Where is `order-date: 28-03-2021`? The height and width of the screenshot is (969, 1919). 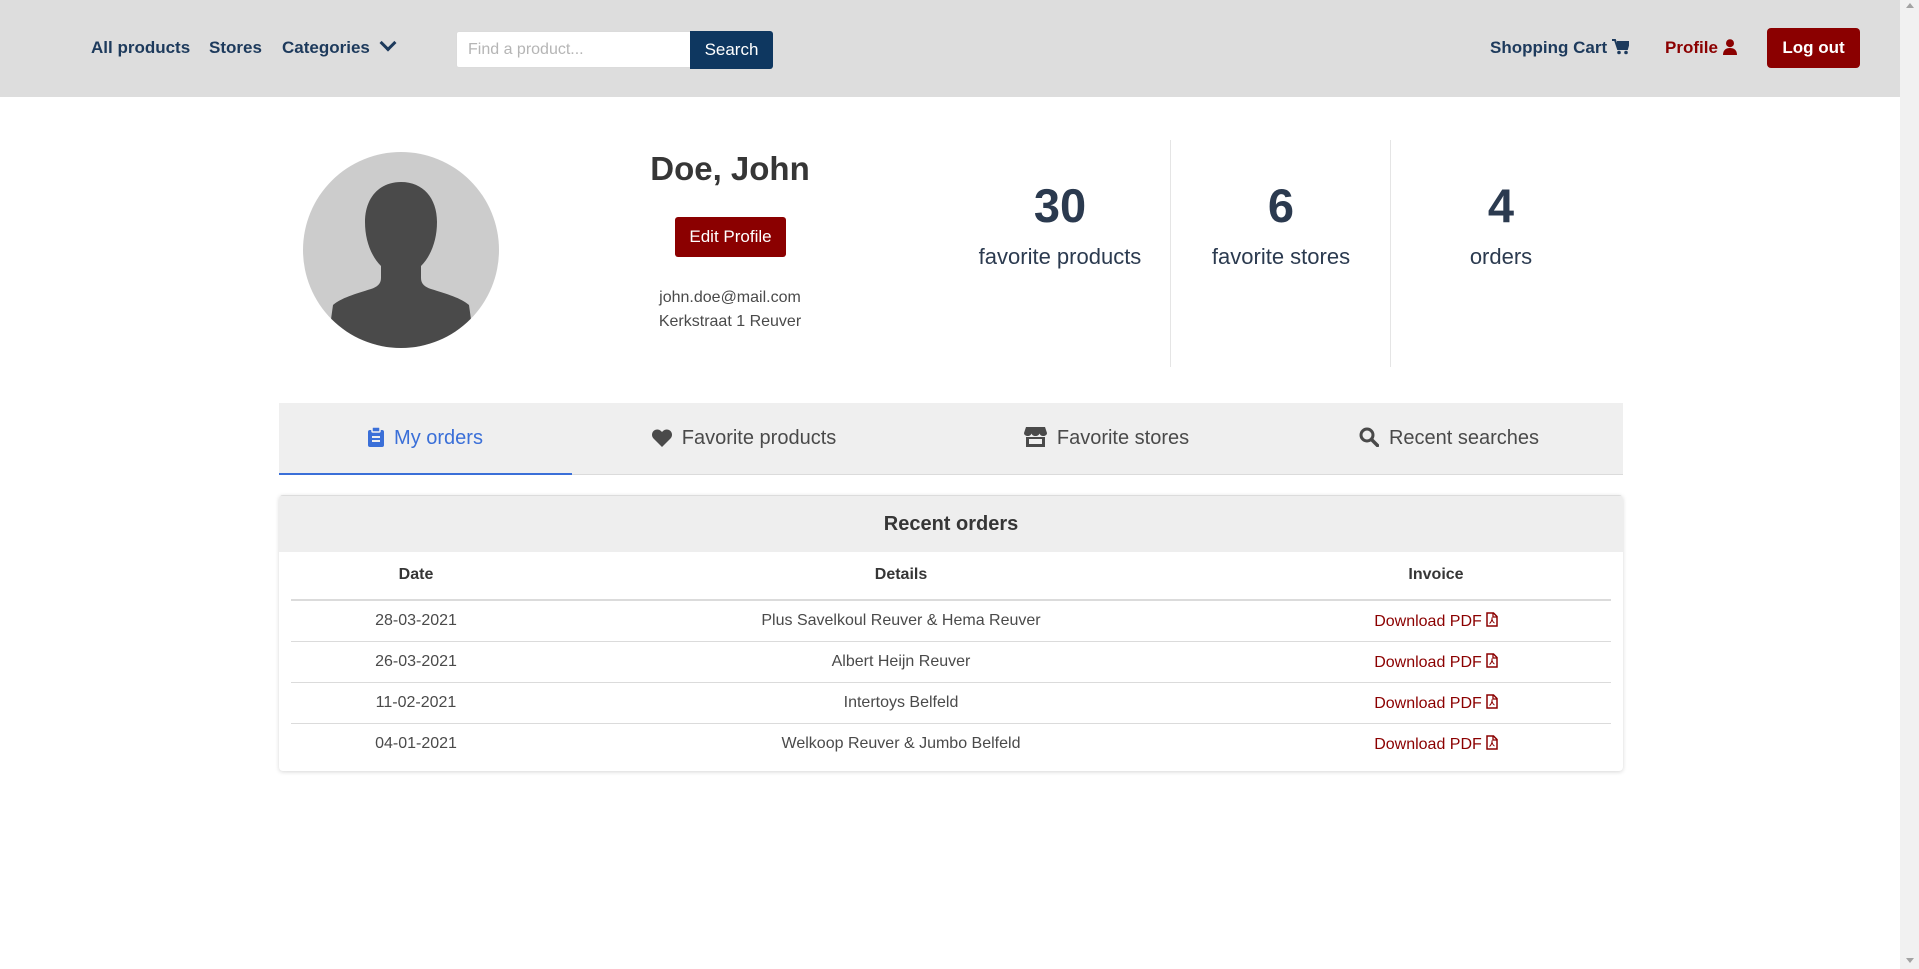
order-date: 28-03-2021 is located at coordinates (416, 621).